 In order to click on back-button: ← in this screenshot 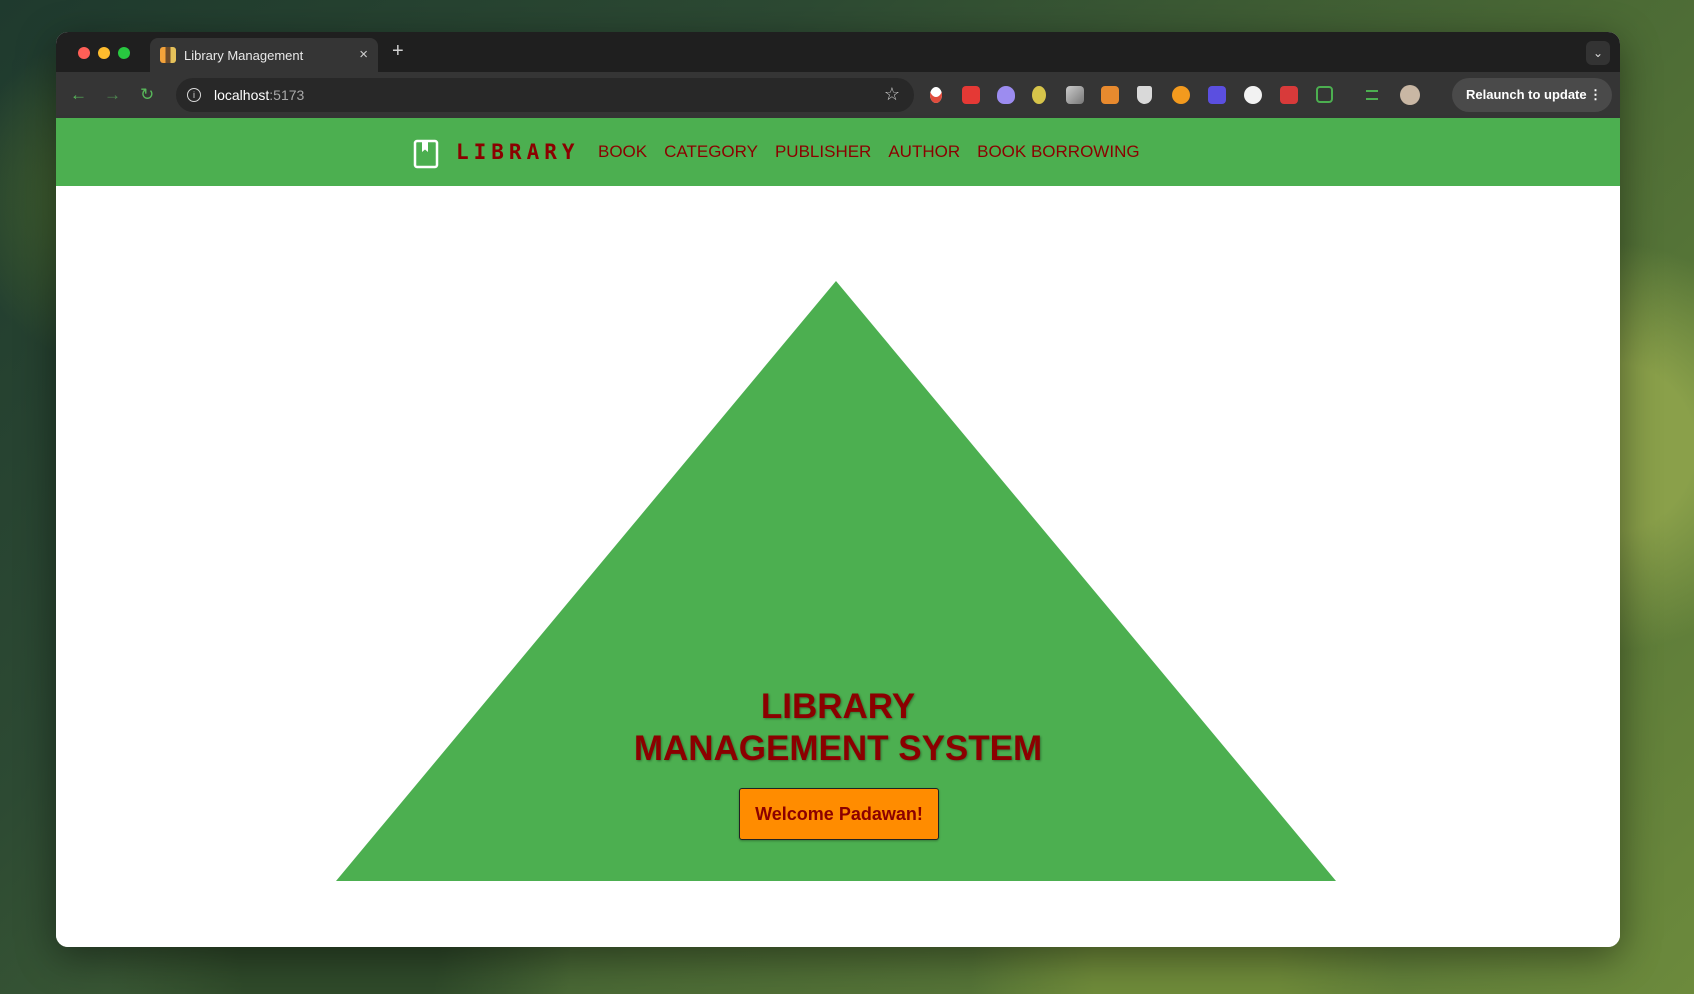, I will do `click(78, 95)`.